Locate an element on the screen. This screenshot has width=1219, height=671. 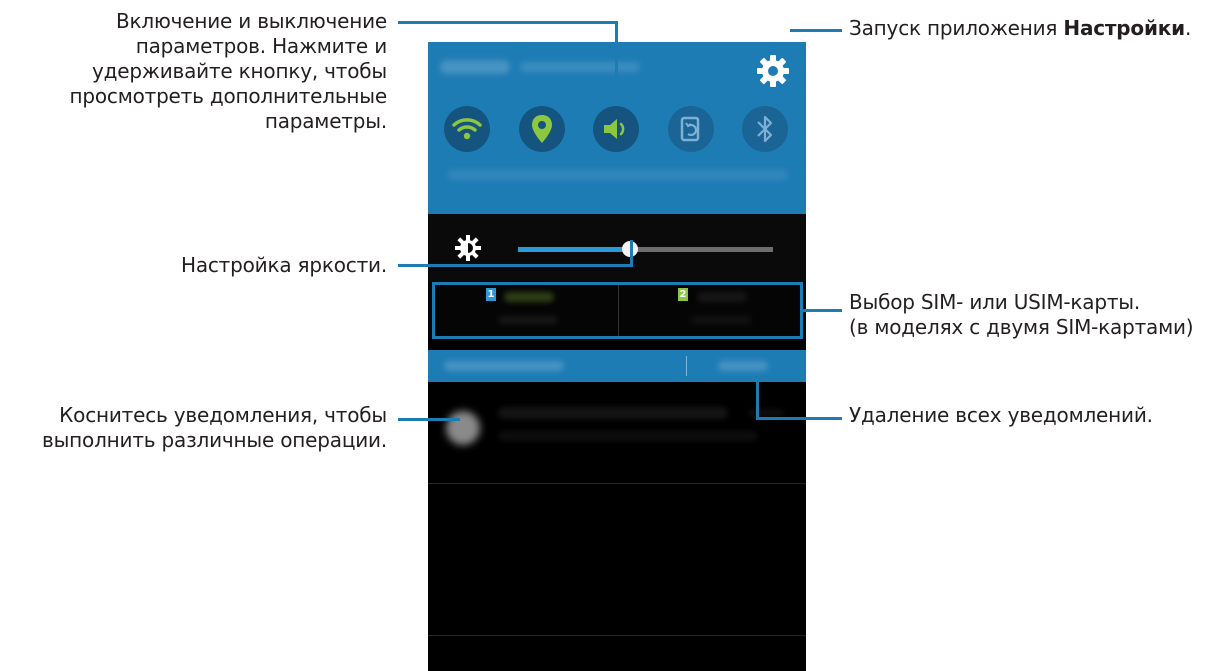
settings-gear-icon is located at coordinates (773, 71).